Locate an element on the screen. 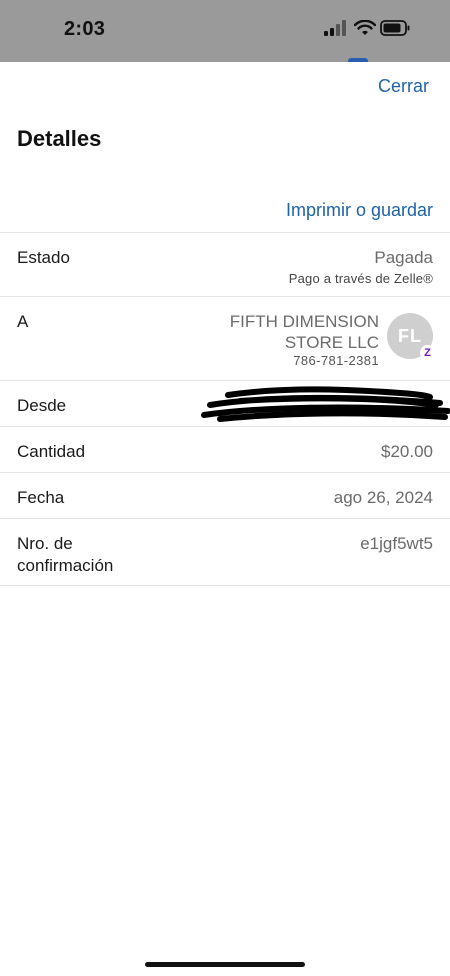  date-value: ago 26, 2024 is located at coordinates (383, 497).